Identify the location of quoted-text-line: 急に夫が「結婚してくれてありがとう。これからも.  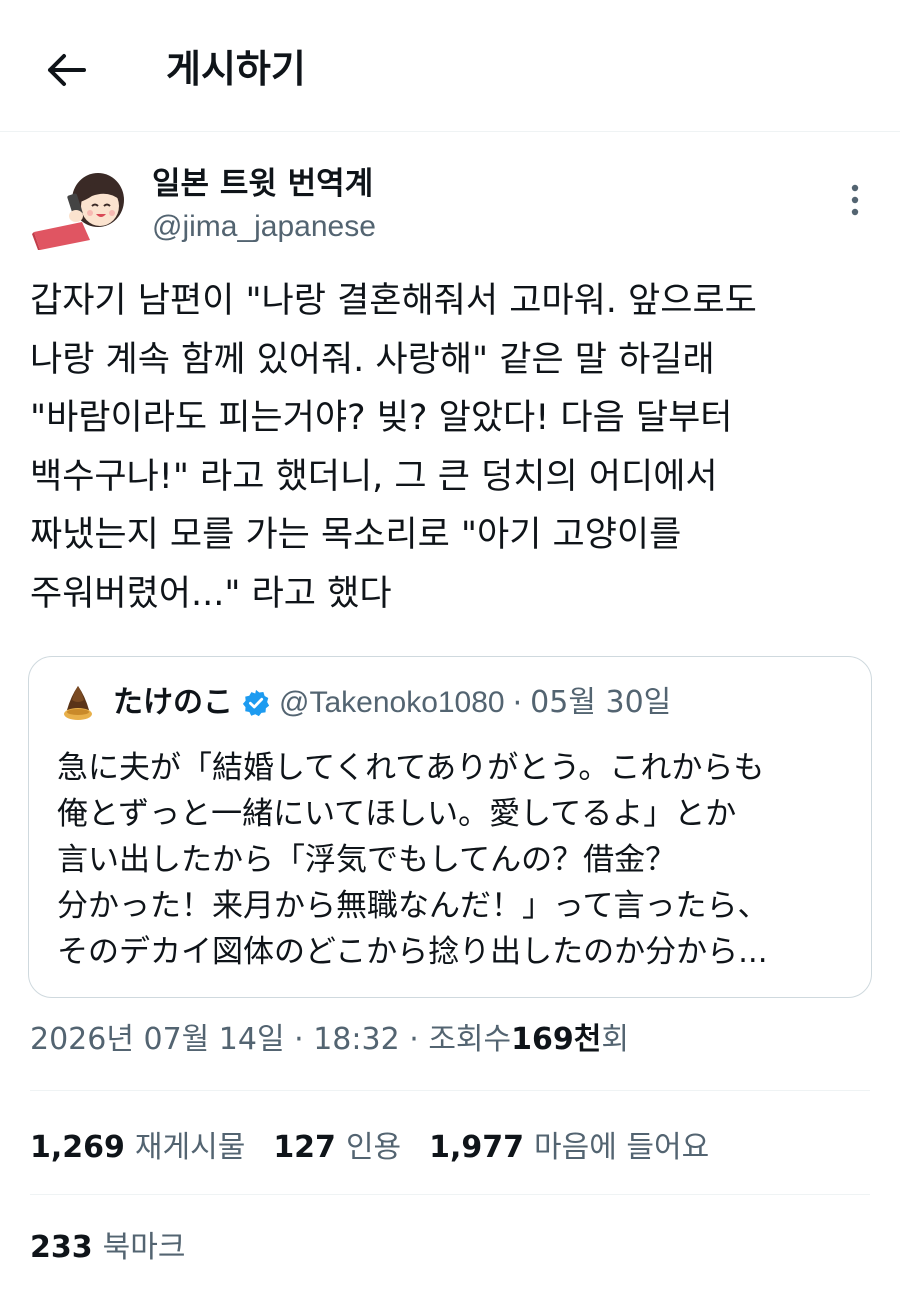
(411, 768).